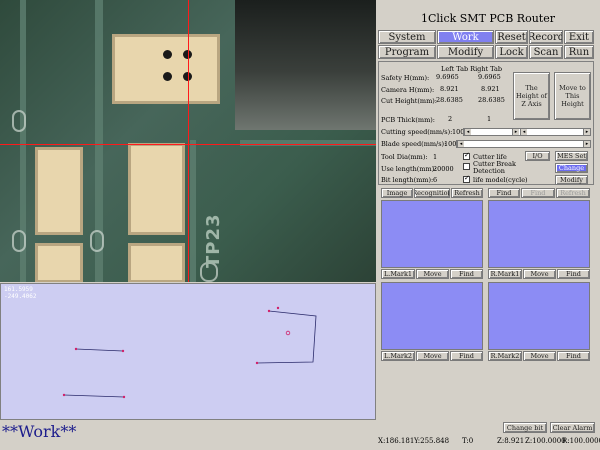  What do you see at coordinates (466, 356) in the screenshot?
I see `l-mark2-find-button: Find` at bounding box center [466, 356].